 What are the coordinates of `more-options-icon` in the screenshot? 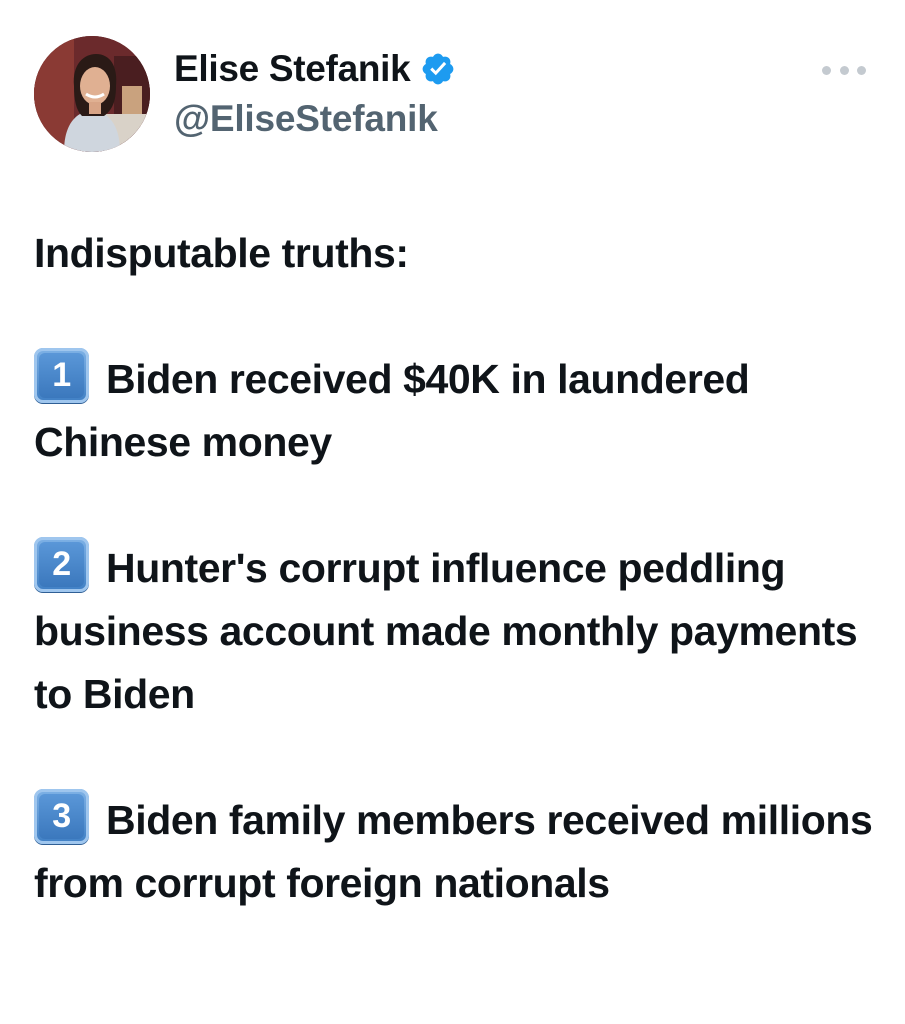 It's located at (844, 70).